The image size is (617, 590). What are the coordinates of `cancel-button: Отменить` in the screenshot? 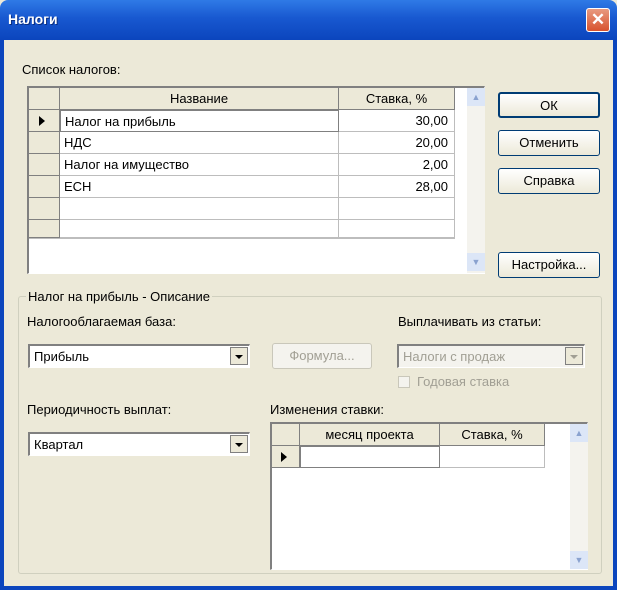 It's located at (549, 143).